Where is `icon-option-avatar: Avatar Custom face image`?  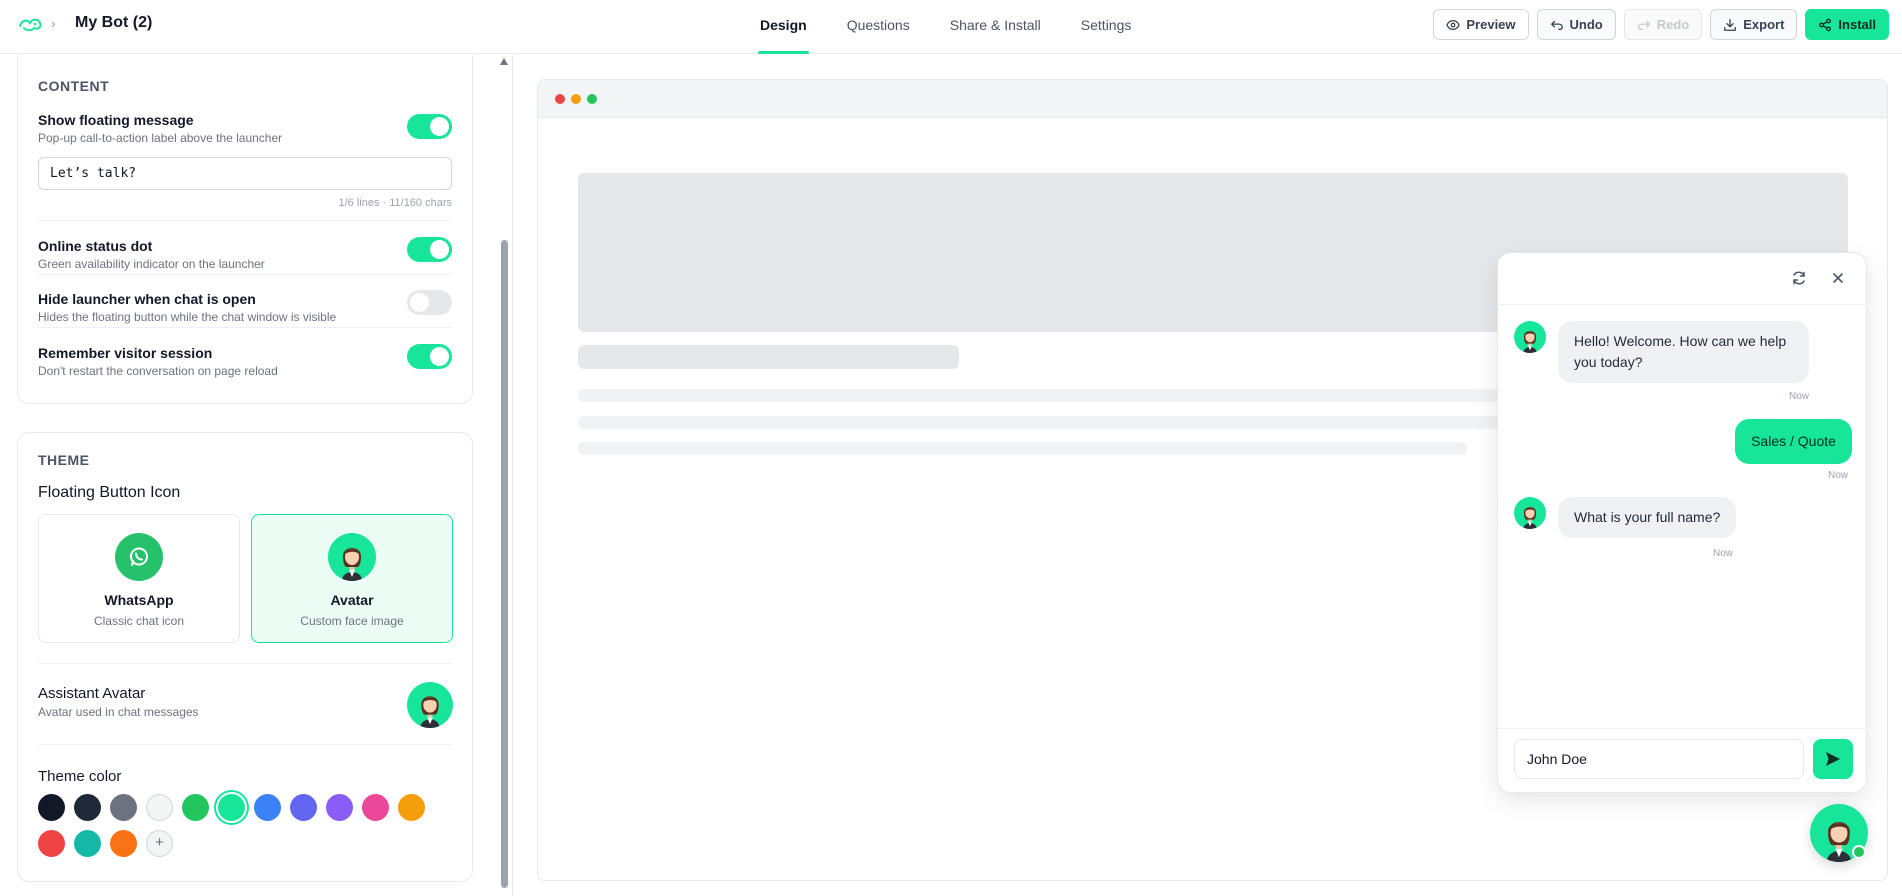
icon-option-avatar: Avatar Custom face image is located at coordinates (352, 578).